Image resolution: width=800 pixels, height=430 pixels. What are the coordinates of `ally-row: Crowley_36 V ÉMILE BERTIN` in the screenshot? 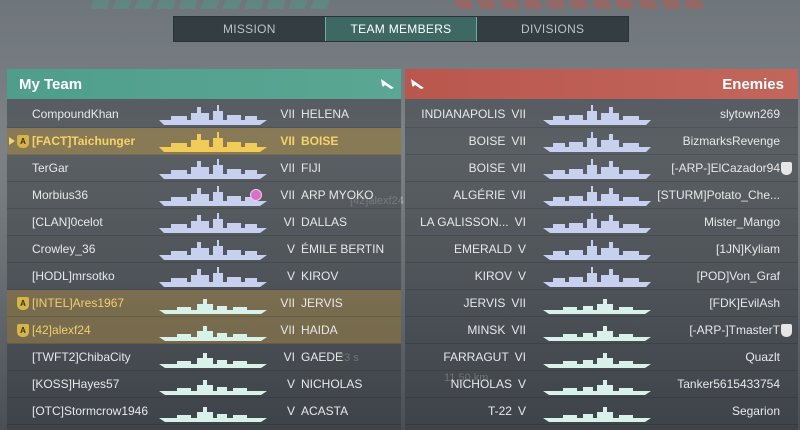 It's located at (204, 249).